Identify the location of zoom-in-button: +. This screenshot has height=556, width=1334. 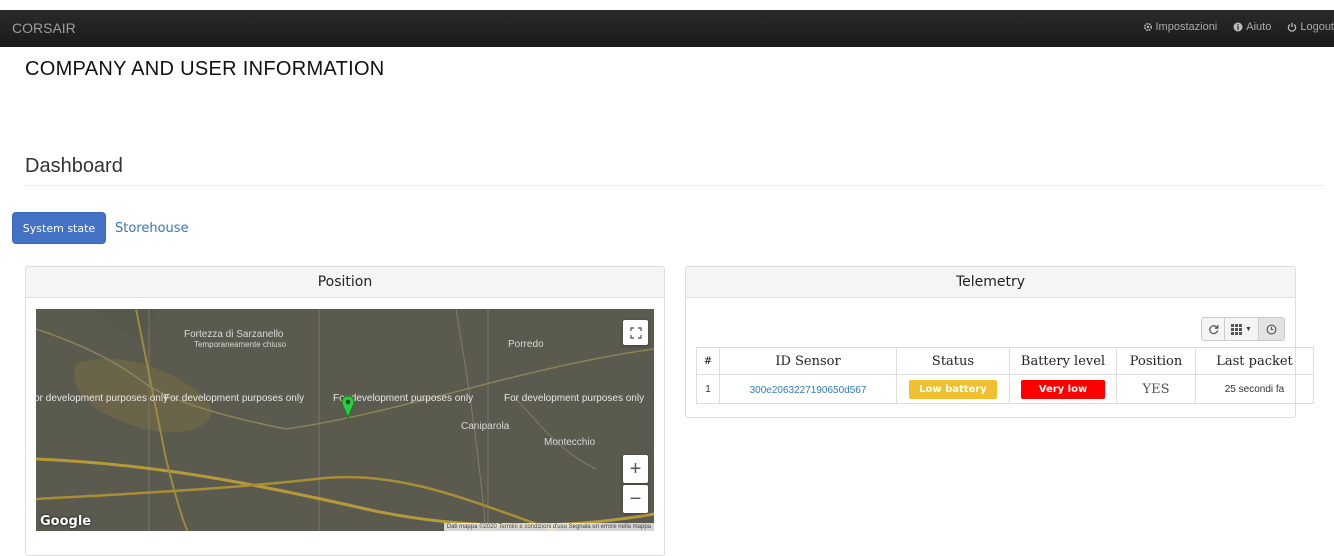
(635, 469).